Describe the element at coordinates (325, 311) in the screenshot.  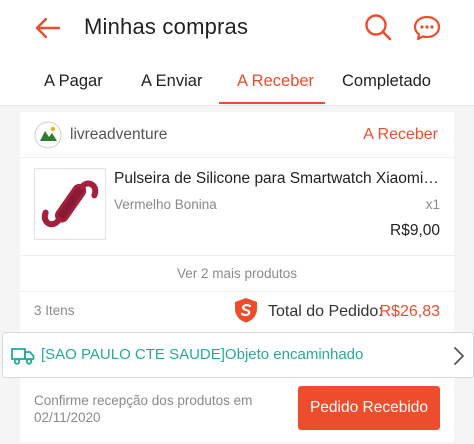
I see `total-label: Total do Pedido:` at that location.